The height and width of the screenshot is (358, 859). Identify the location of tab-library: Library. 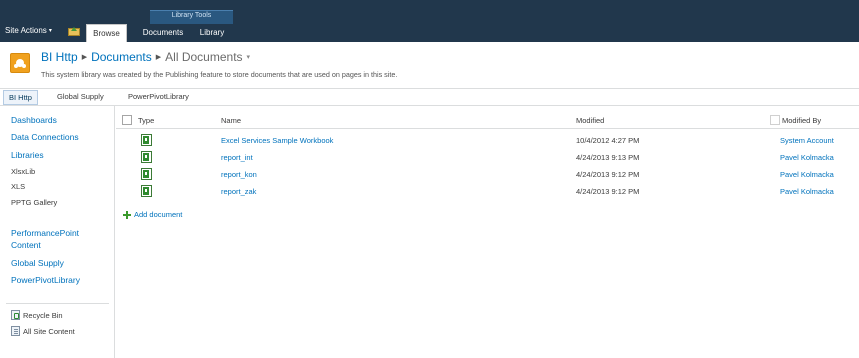
(212, 33).